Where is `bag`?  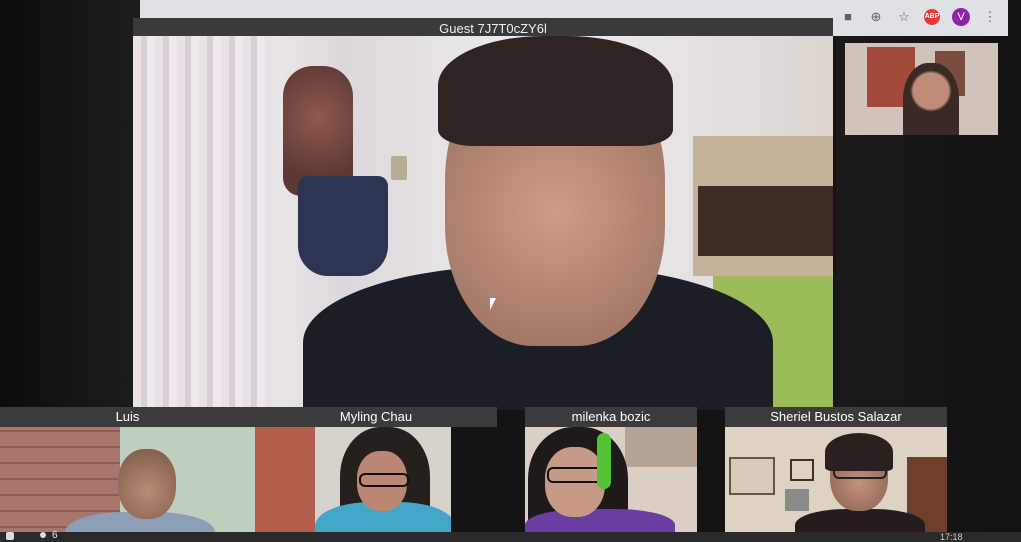 bag is located at coordinates (343, 226).